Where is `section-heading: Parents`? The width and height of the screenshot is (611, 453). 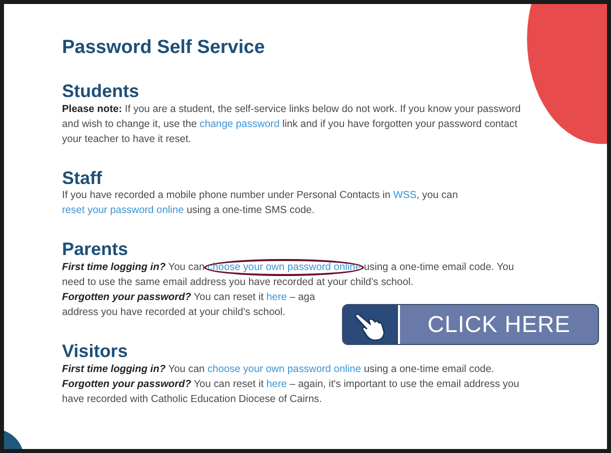
section-heading: Parents is located at coordinates (96, 250).